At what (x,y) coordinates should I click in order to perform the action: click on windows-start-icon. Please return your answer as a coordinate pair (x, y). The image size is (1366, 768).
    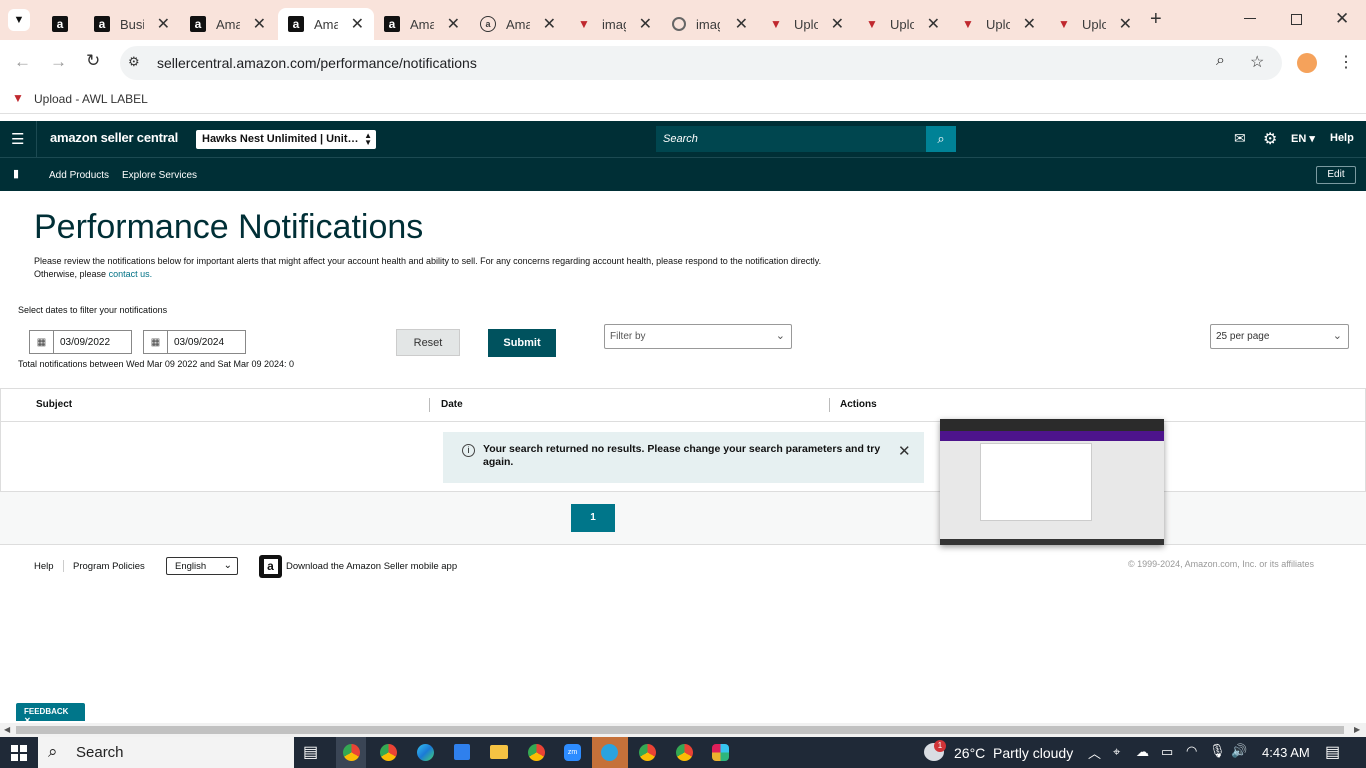
    Looking at the image, I should click on (19, 753).